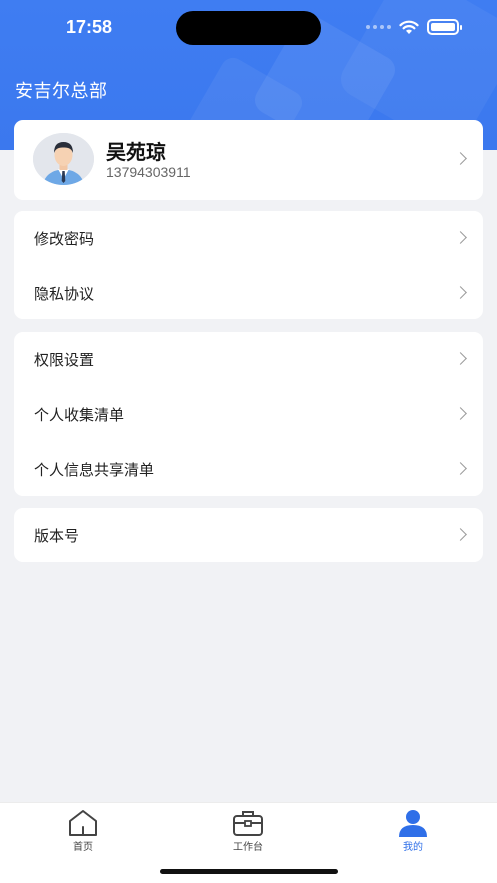 The image size is (497, 883). I want to click on person-icon, so click(413, 823).